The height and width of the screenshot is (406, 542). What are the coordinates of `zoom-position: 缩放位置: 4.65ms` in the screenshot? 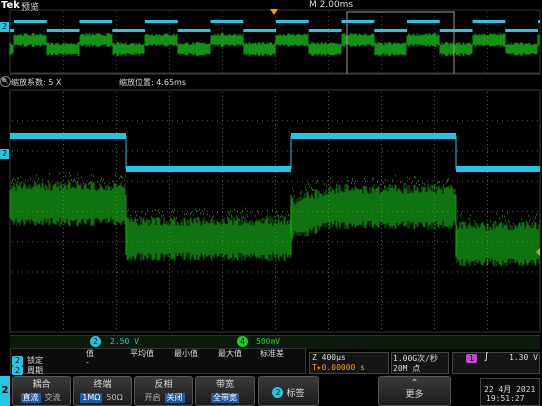 It's located at (152, 82).